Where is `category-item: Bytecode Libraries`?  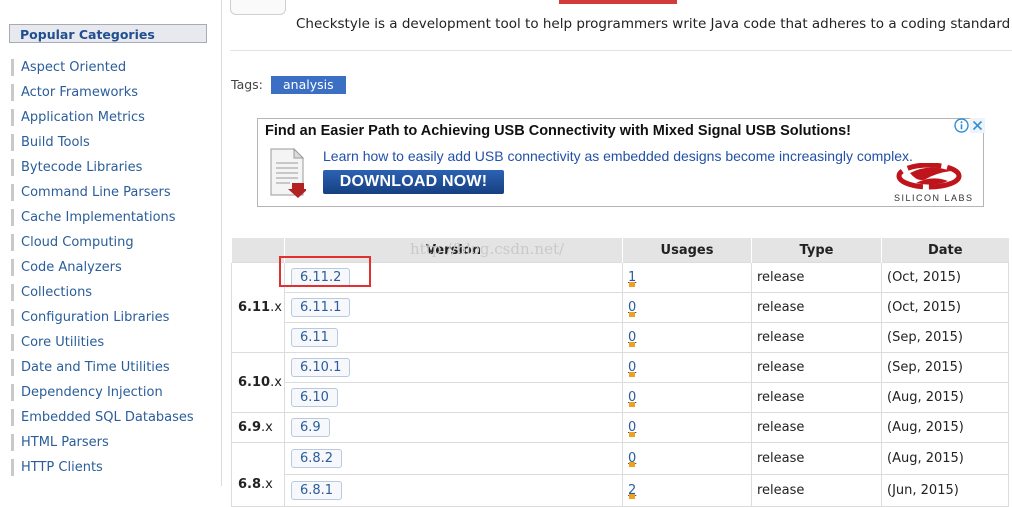
category-item: Bytecode Libraries is located at coordinates (111, 167).